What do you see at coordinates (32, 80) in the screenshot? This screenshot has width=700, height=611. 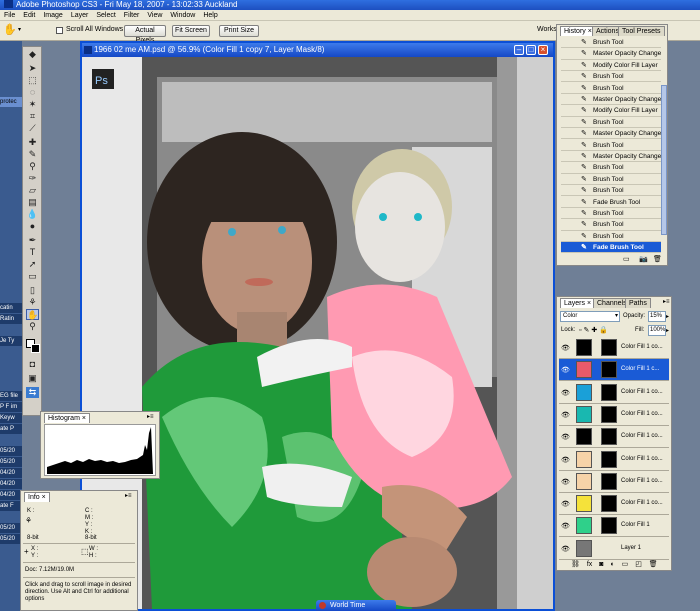 I see `marquee-tool-icon: ⬚` at bounding box center [32, 80].